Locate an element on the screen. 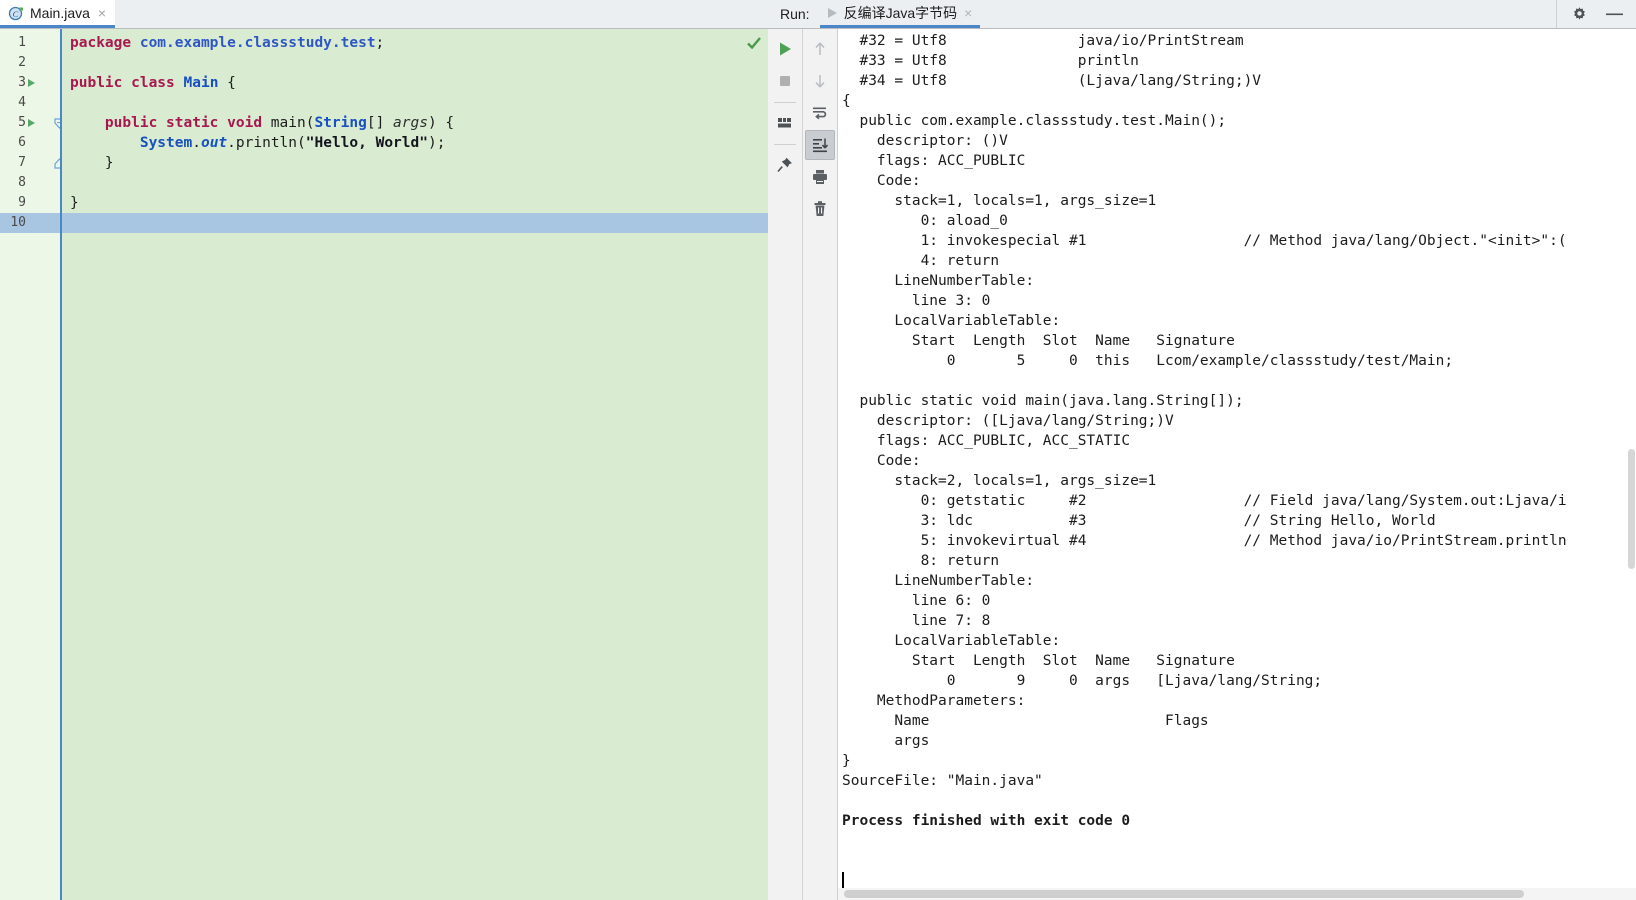 Image resolution: width=1636 pixels, height=900 pixels. code-line: System.out.println("Hello, World"); is located at coordinates (415, 143).